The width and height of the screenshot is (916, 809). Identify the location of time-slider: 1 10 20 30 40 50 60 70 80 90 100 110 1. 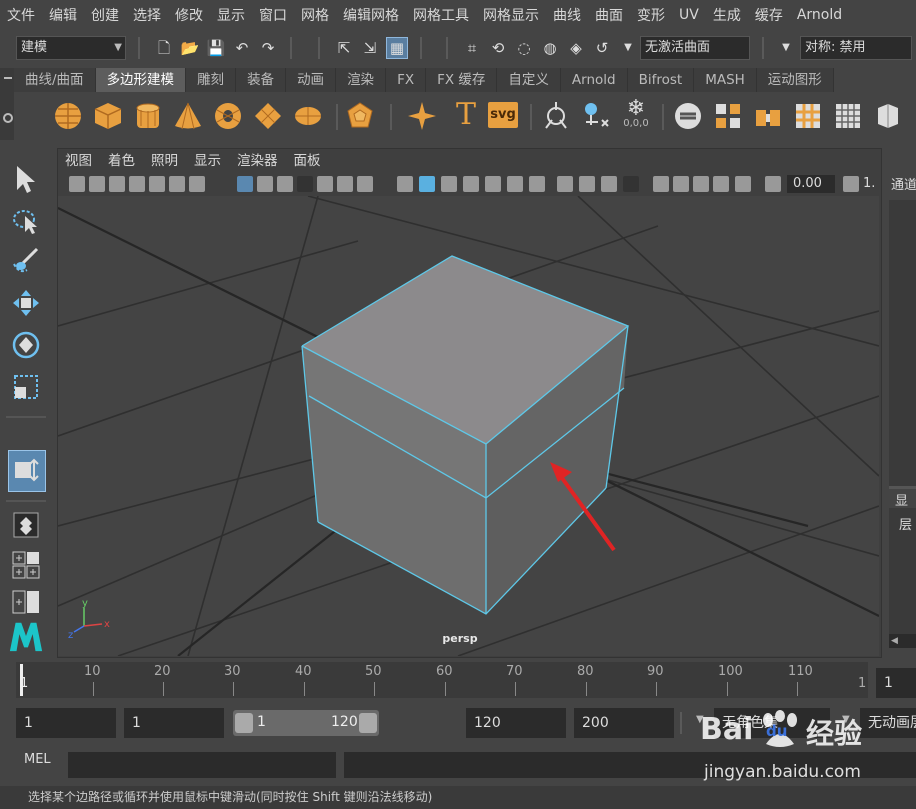
(442, 680).